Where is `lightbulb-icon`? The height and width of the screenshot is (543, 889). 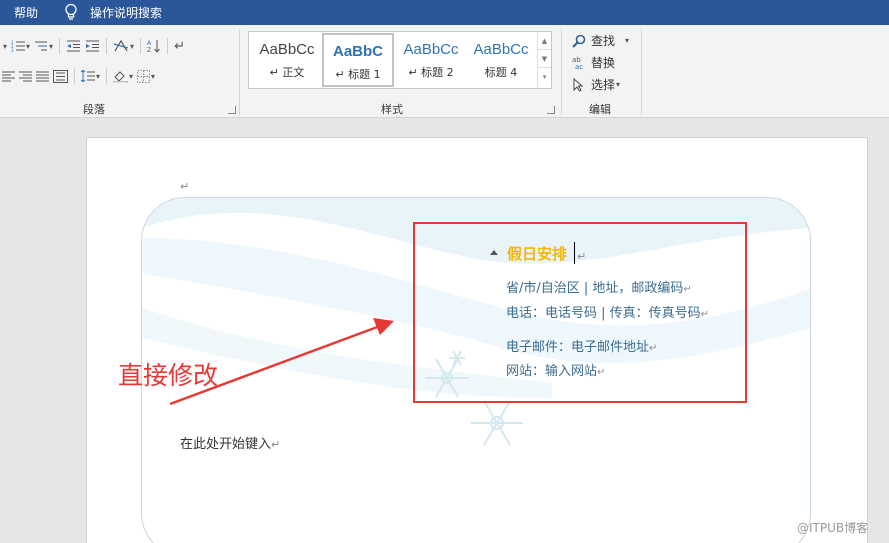 lightbulb-icon is located at coordinates (71, 12).